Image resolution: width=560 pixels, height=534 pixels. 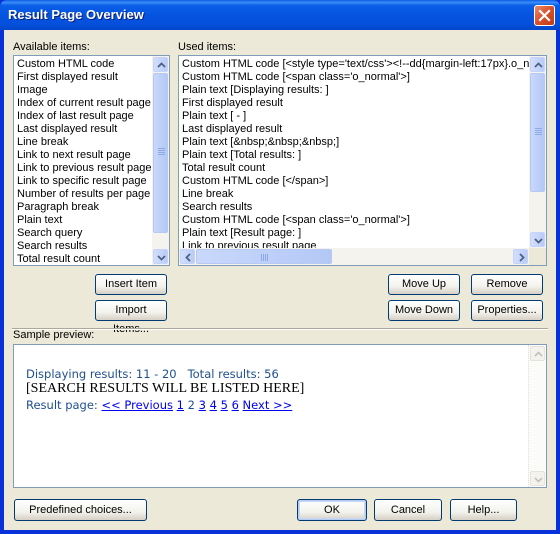 I want to click on page-link: 1, so click(x=180, y=405).